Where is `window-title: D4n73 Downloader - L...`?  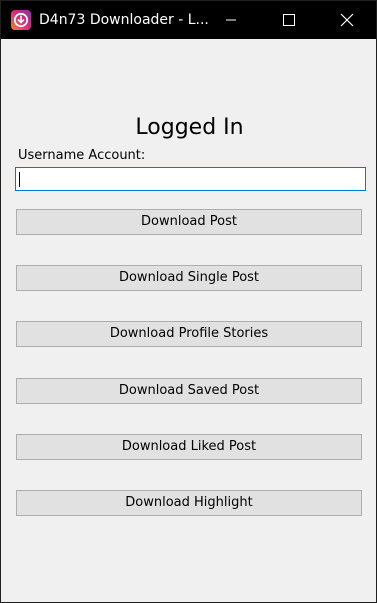 window-title: D4n73 Downloader - L... is located at coordinates (124, 20).